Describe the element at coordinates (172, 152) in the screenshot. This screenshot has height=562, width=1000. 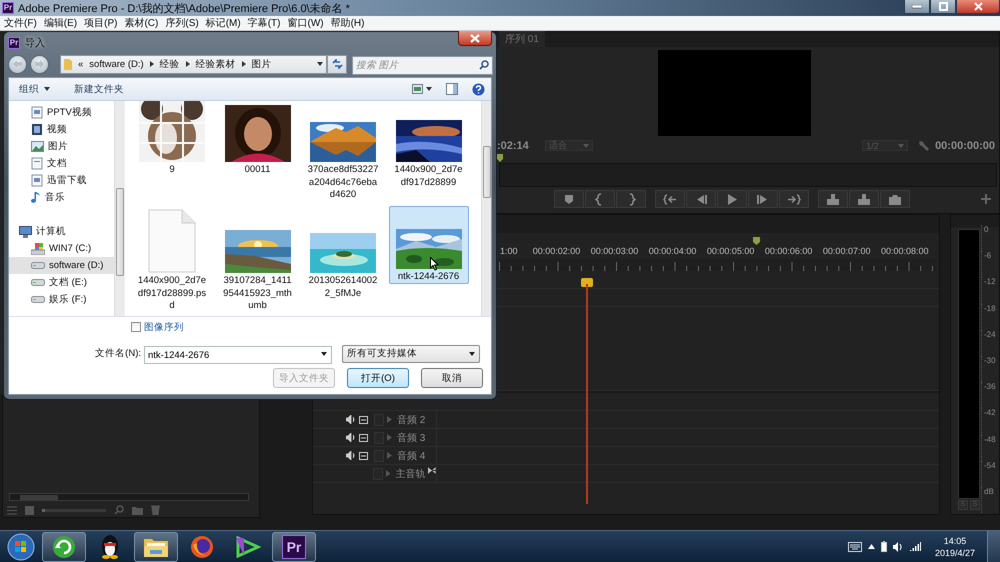
I see `file-item: 9` at that location.